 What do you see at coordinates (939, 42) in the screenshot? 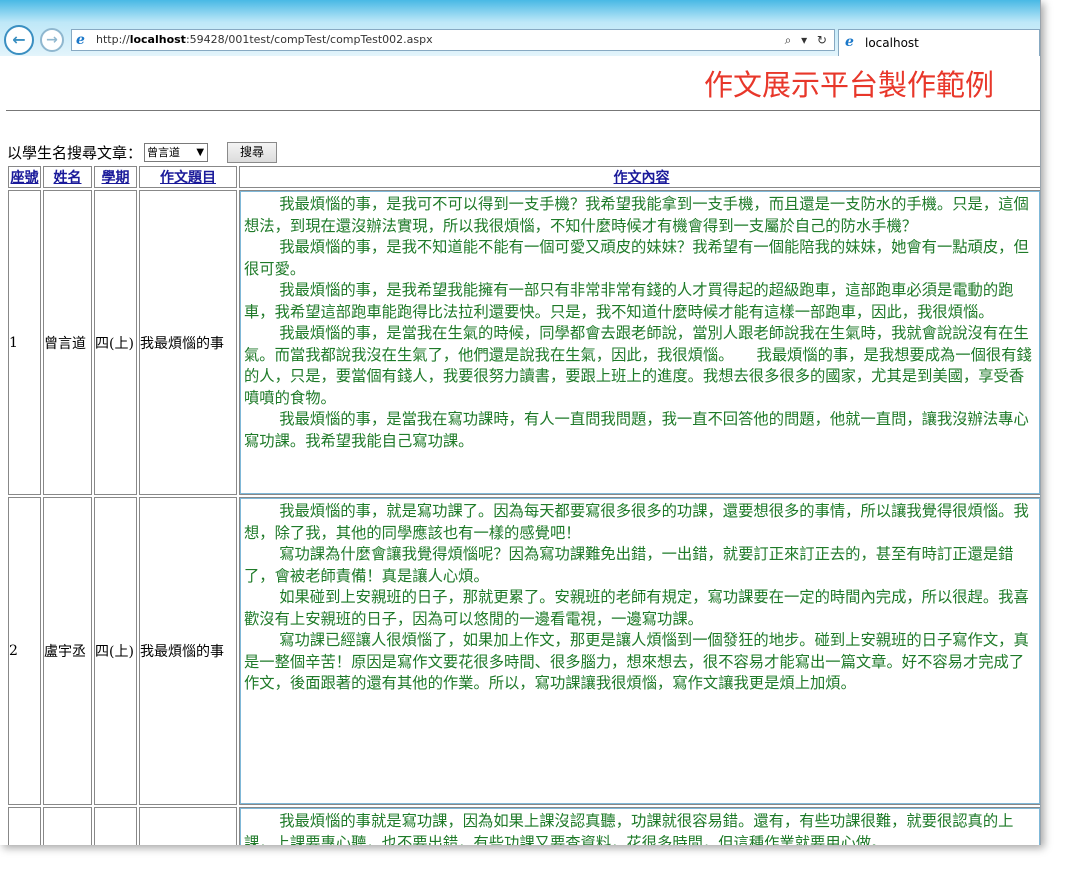
I see `browser-tab: e localhost` at bounding box center [939, 42].